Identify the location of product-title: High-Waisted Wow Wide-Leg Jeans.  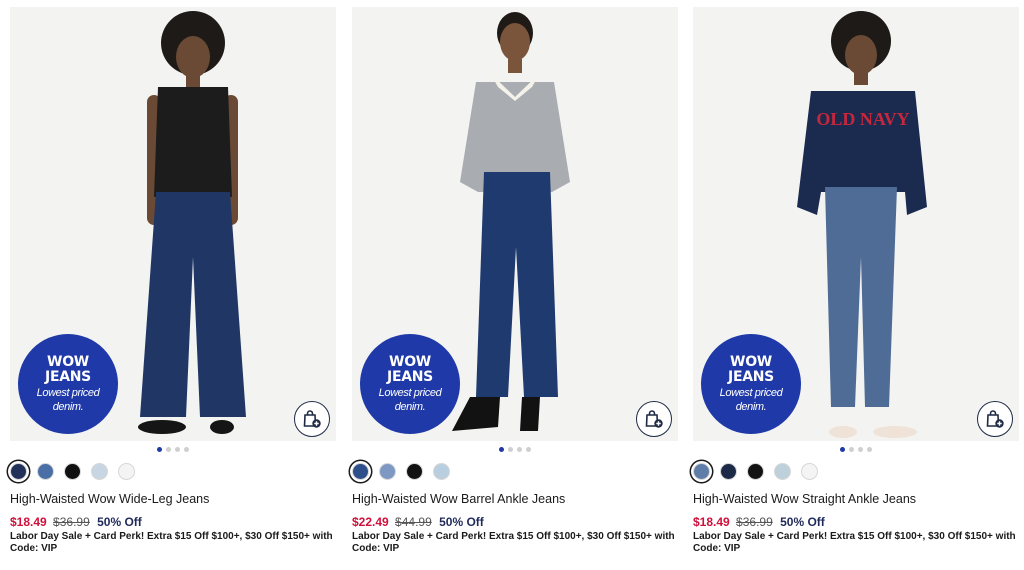
(109, 499).